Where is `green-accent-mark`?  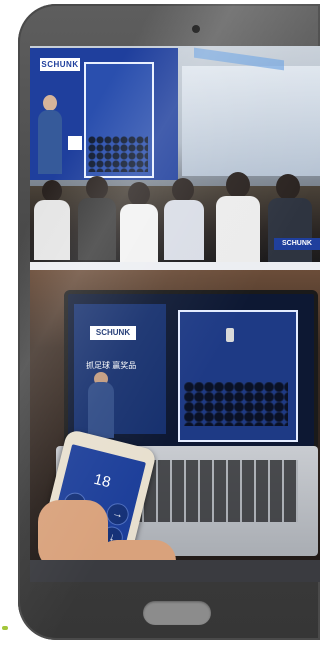
green-accent-mark is located at coordinates (5, 628).